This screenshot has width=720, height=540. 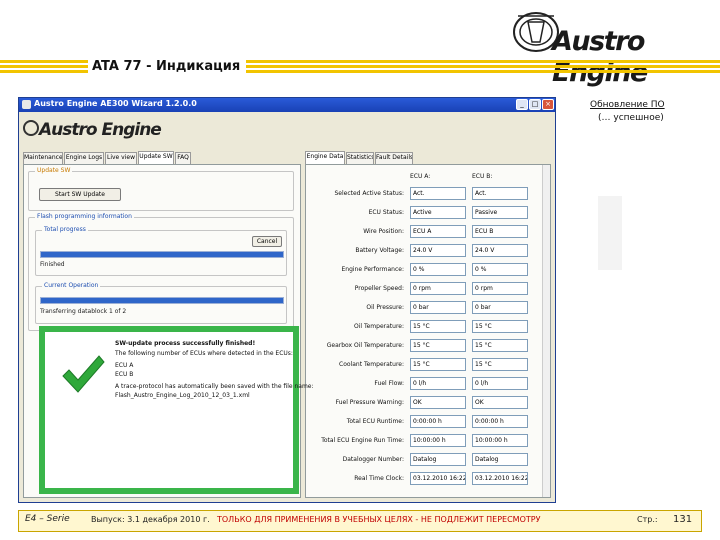 What do you see at coordinates (548, 104) in the screenshot?
I see `close-button: ×` at bounding box center [548, 104].